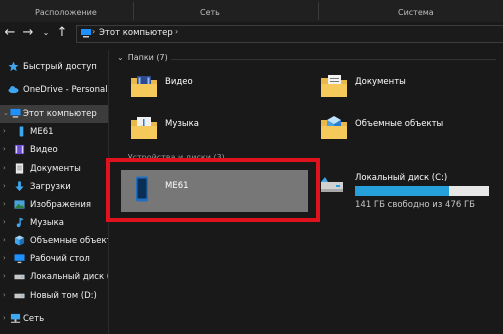 The width and height of the screenshot is (503, 334). I want to click on music-icon, so click(20, 222).